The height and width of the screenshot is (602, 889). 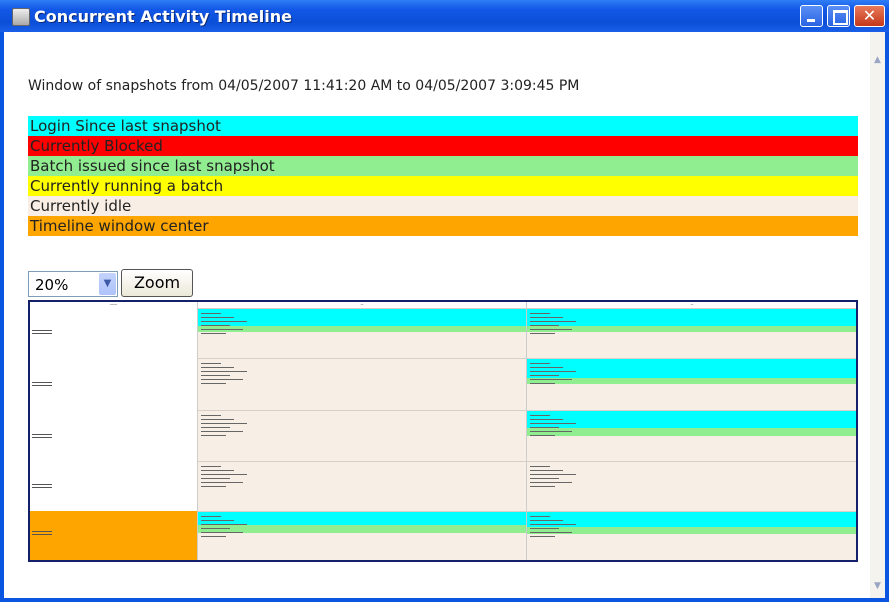 I want to click on zoom-value: 20%, so click(x=52, y=285).